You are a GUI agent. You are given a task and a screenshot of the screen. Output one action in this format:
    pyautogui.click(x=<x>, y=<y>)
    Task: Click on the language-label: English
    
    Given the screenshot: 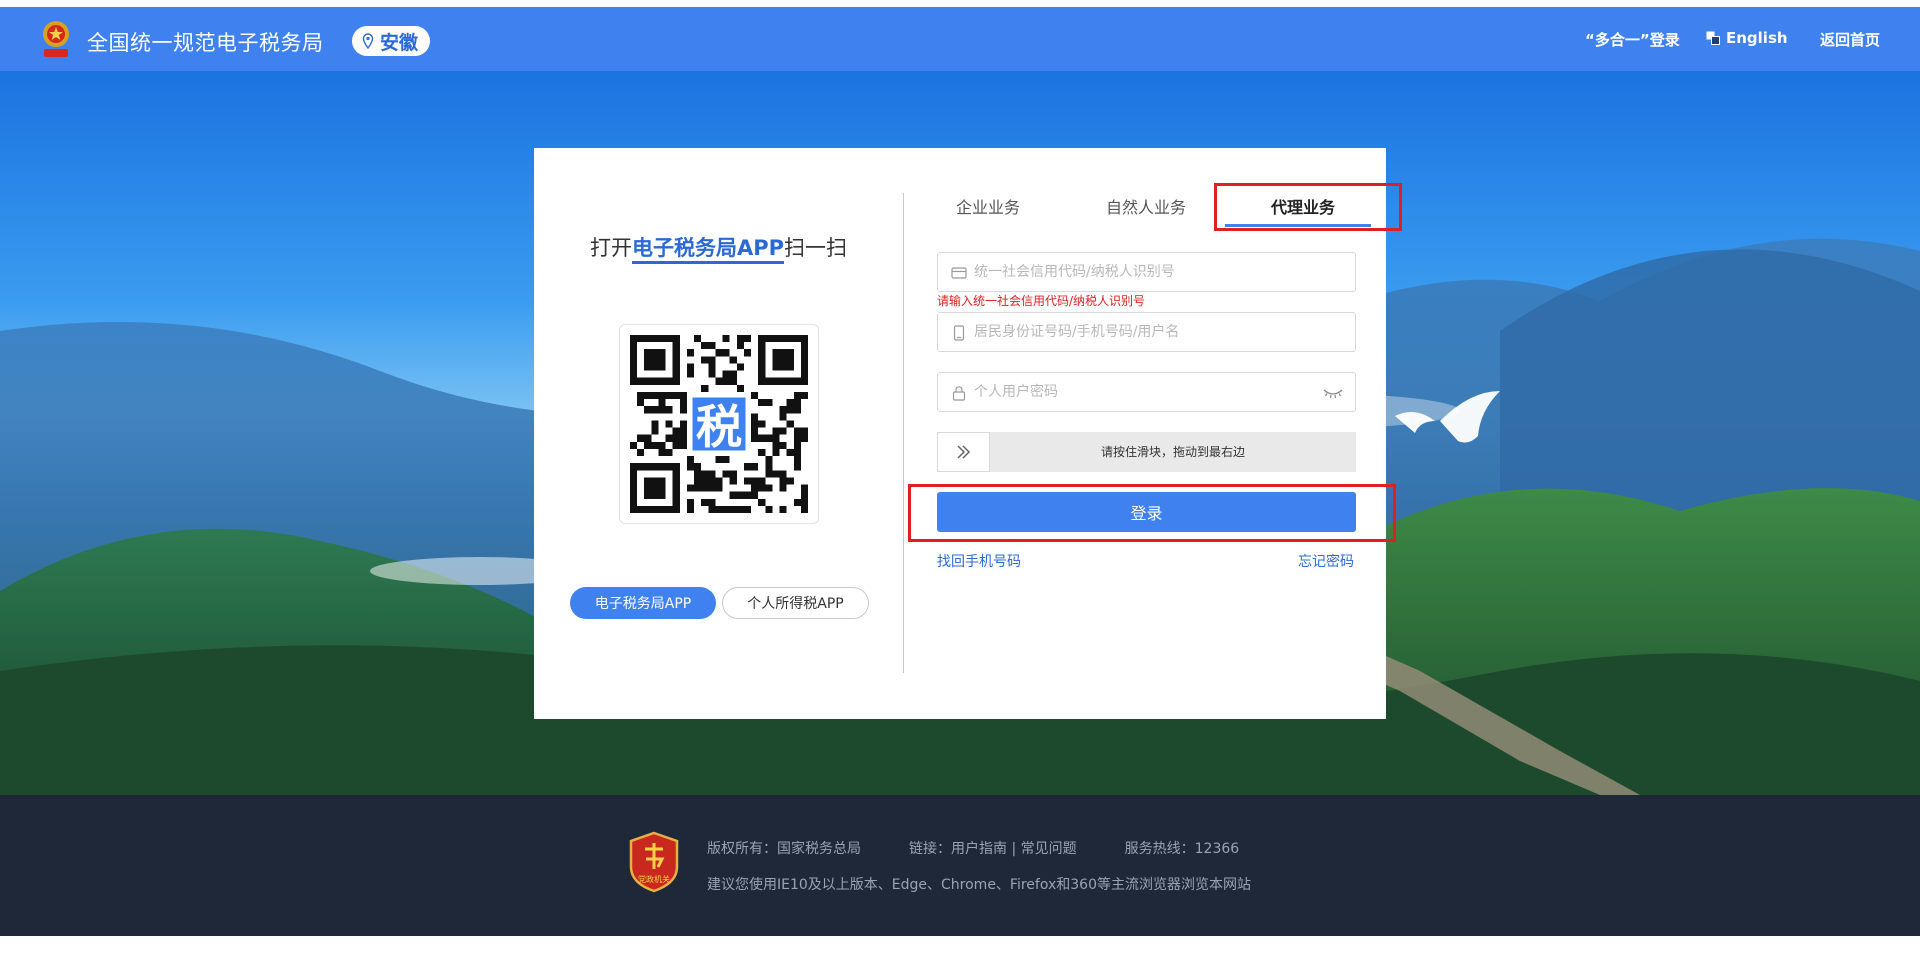 What is the action you would take?
    pyautogui.click(x=1757, y=38)
    